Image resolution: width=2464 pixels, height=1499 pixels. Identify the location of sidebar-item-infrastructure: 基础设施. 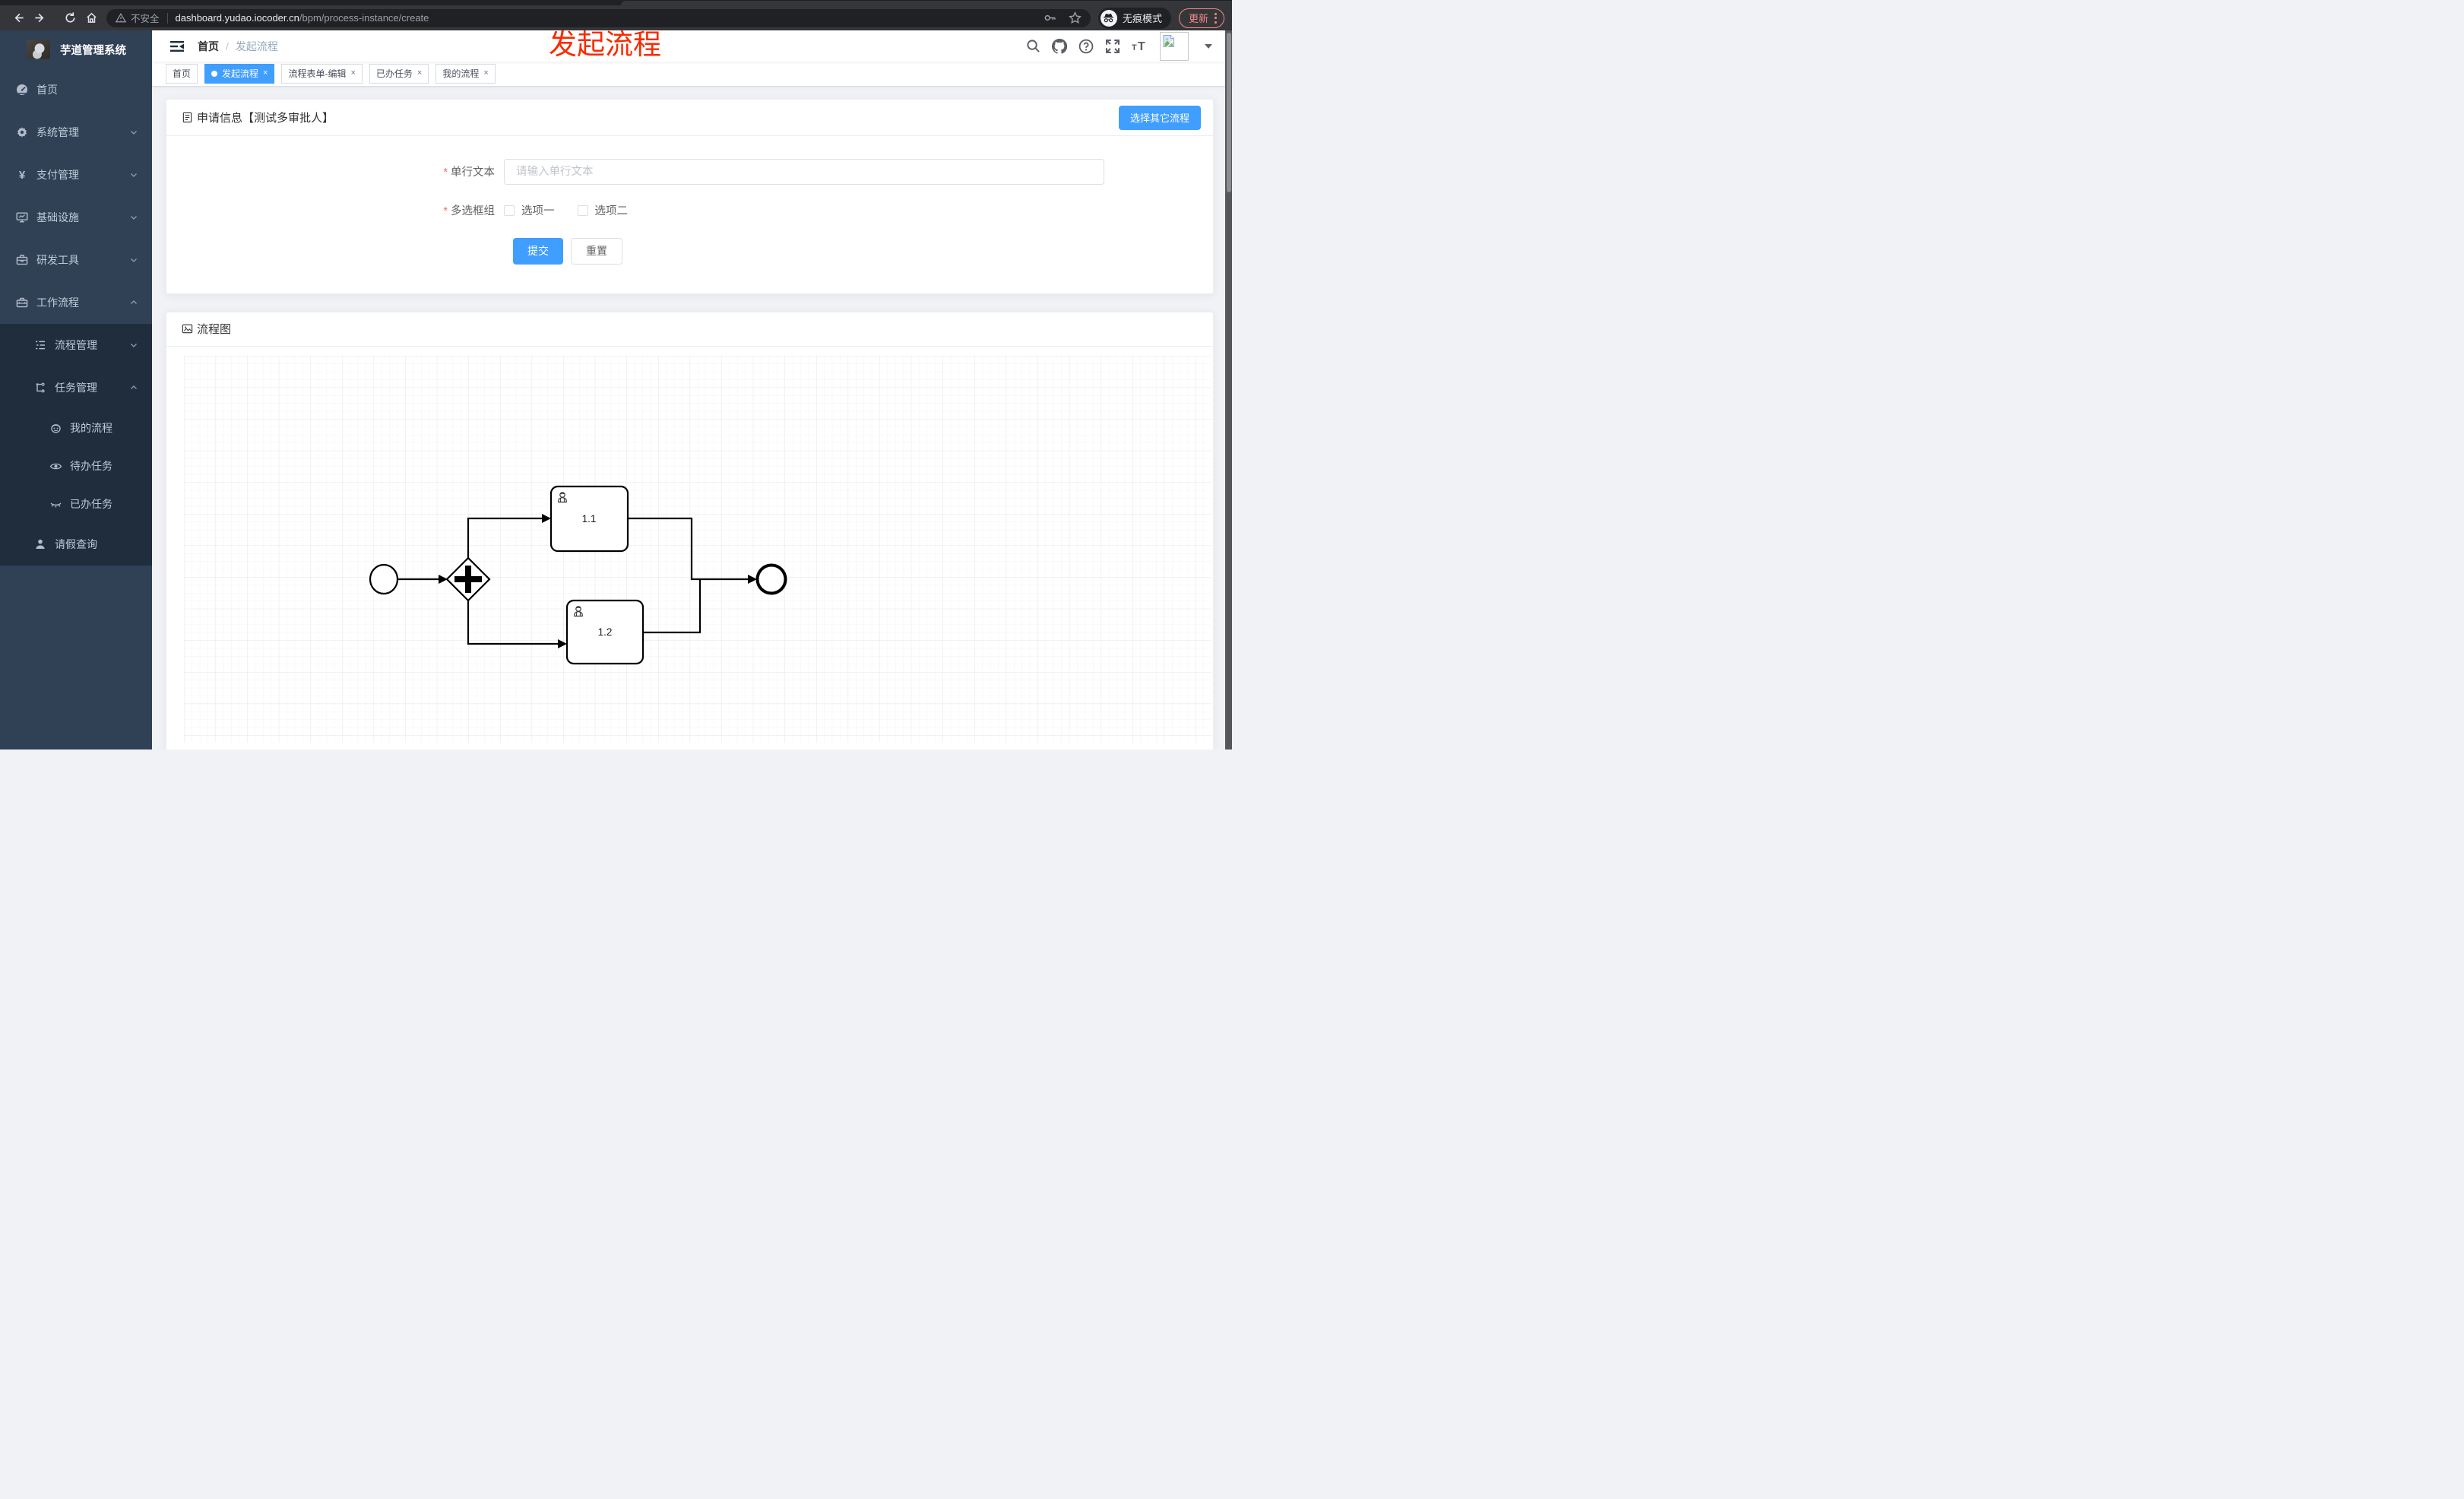
(76, 218).